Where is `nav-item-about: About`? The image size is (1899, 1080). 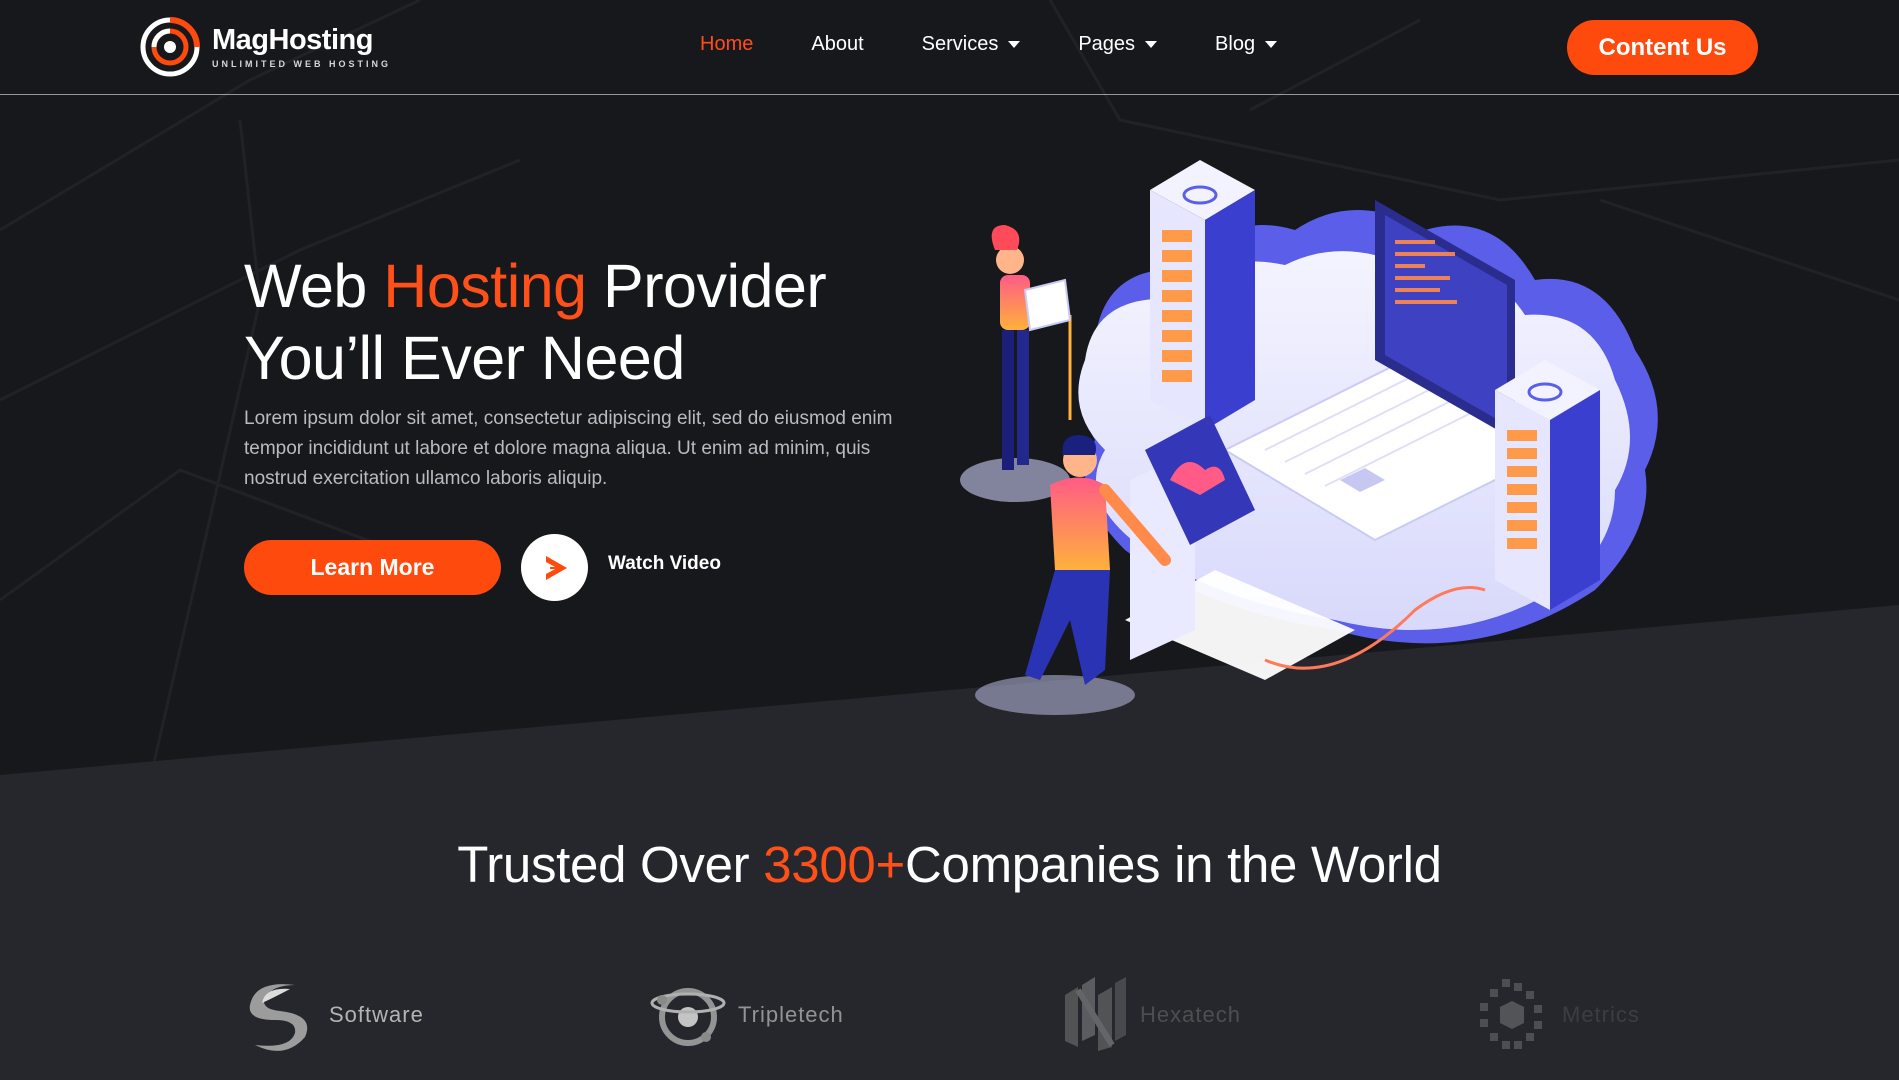 nav-item-about: About is located at coordinates (837, 44).